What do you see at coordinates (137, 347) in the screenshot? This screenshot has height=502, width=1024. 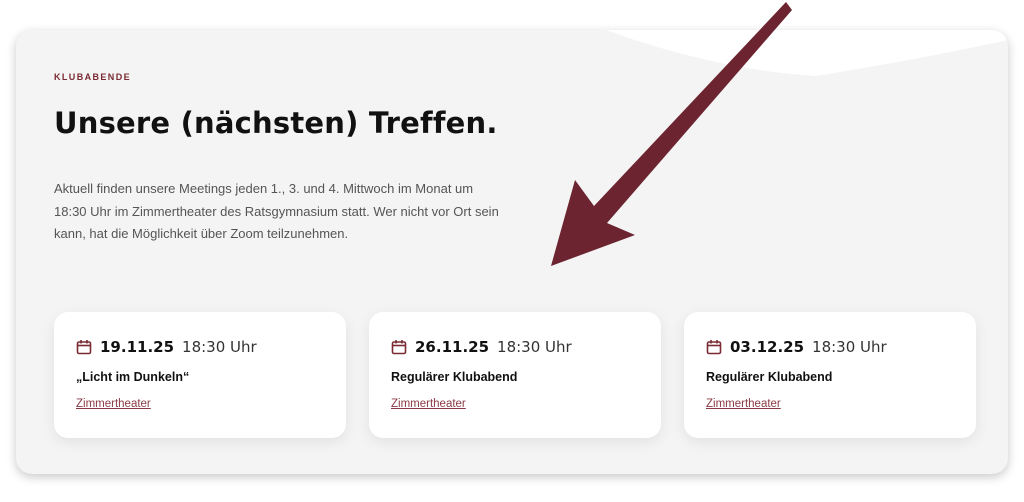 I see `event-date: 19.11.25` at bounding box center [137, 347].